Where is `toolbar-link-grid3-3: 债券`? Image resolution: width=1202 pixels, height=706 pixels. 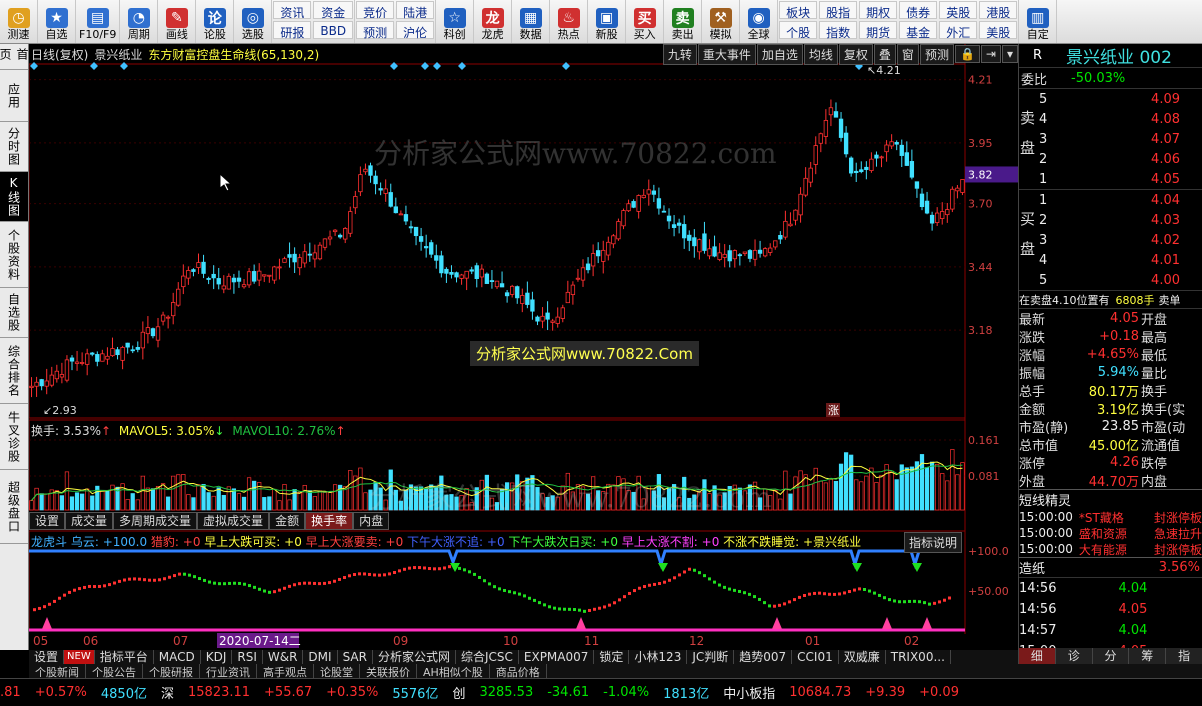 toolbar-link-grid3-3: 债券 is located at coordinates (918, 10).